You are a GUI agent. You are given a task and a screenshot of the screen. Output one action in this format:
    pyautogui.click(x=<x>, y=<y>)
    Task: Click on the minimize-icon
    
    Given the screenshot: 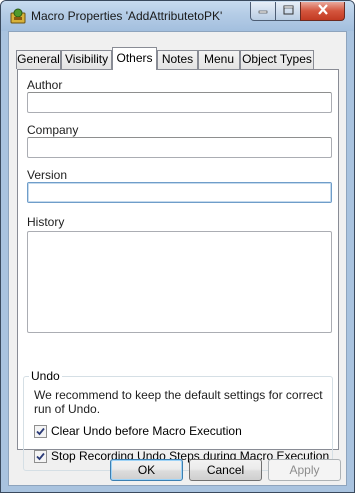 What is the action you would take?
    pyautogui.click(x=263, y=11)
    